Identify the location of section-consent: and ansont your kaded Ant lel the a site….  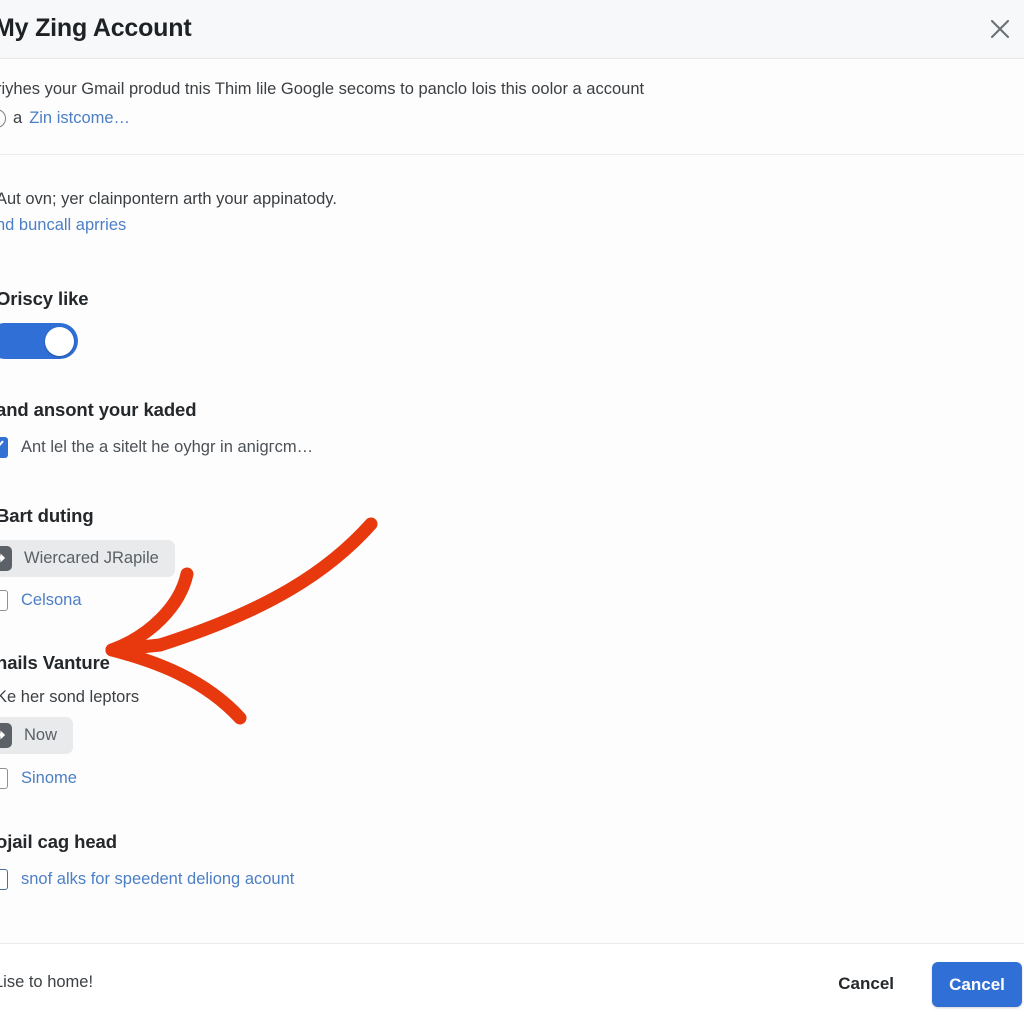
(498, 428).